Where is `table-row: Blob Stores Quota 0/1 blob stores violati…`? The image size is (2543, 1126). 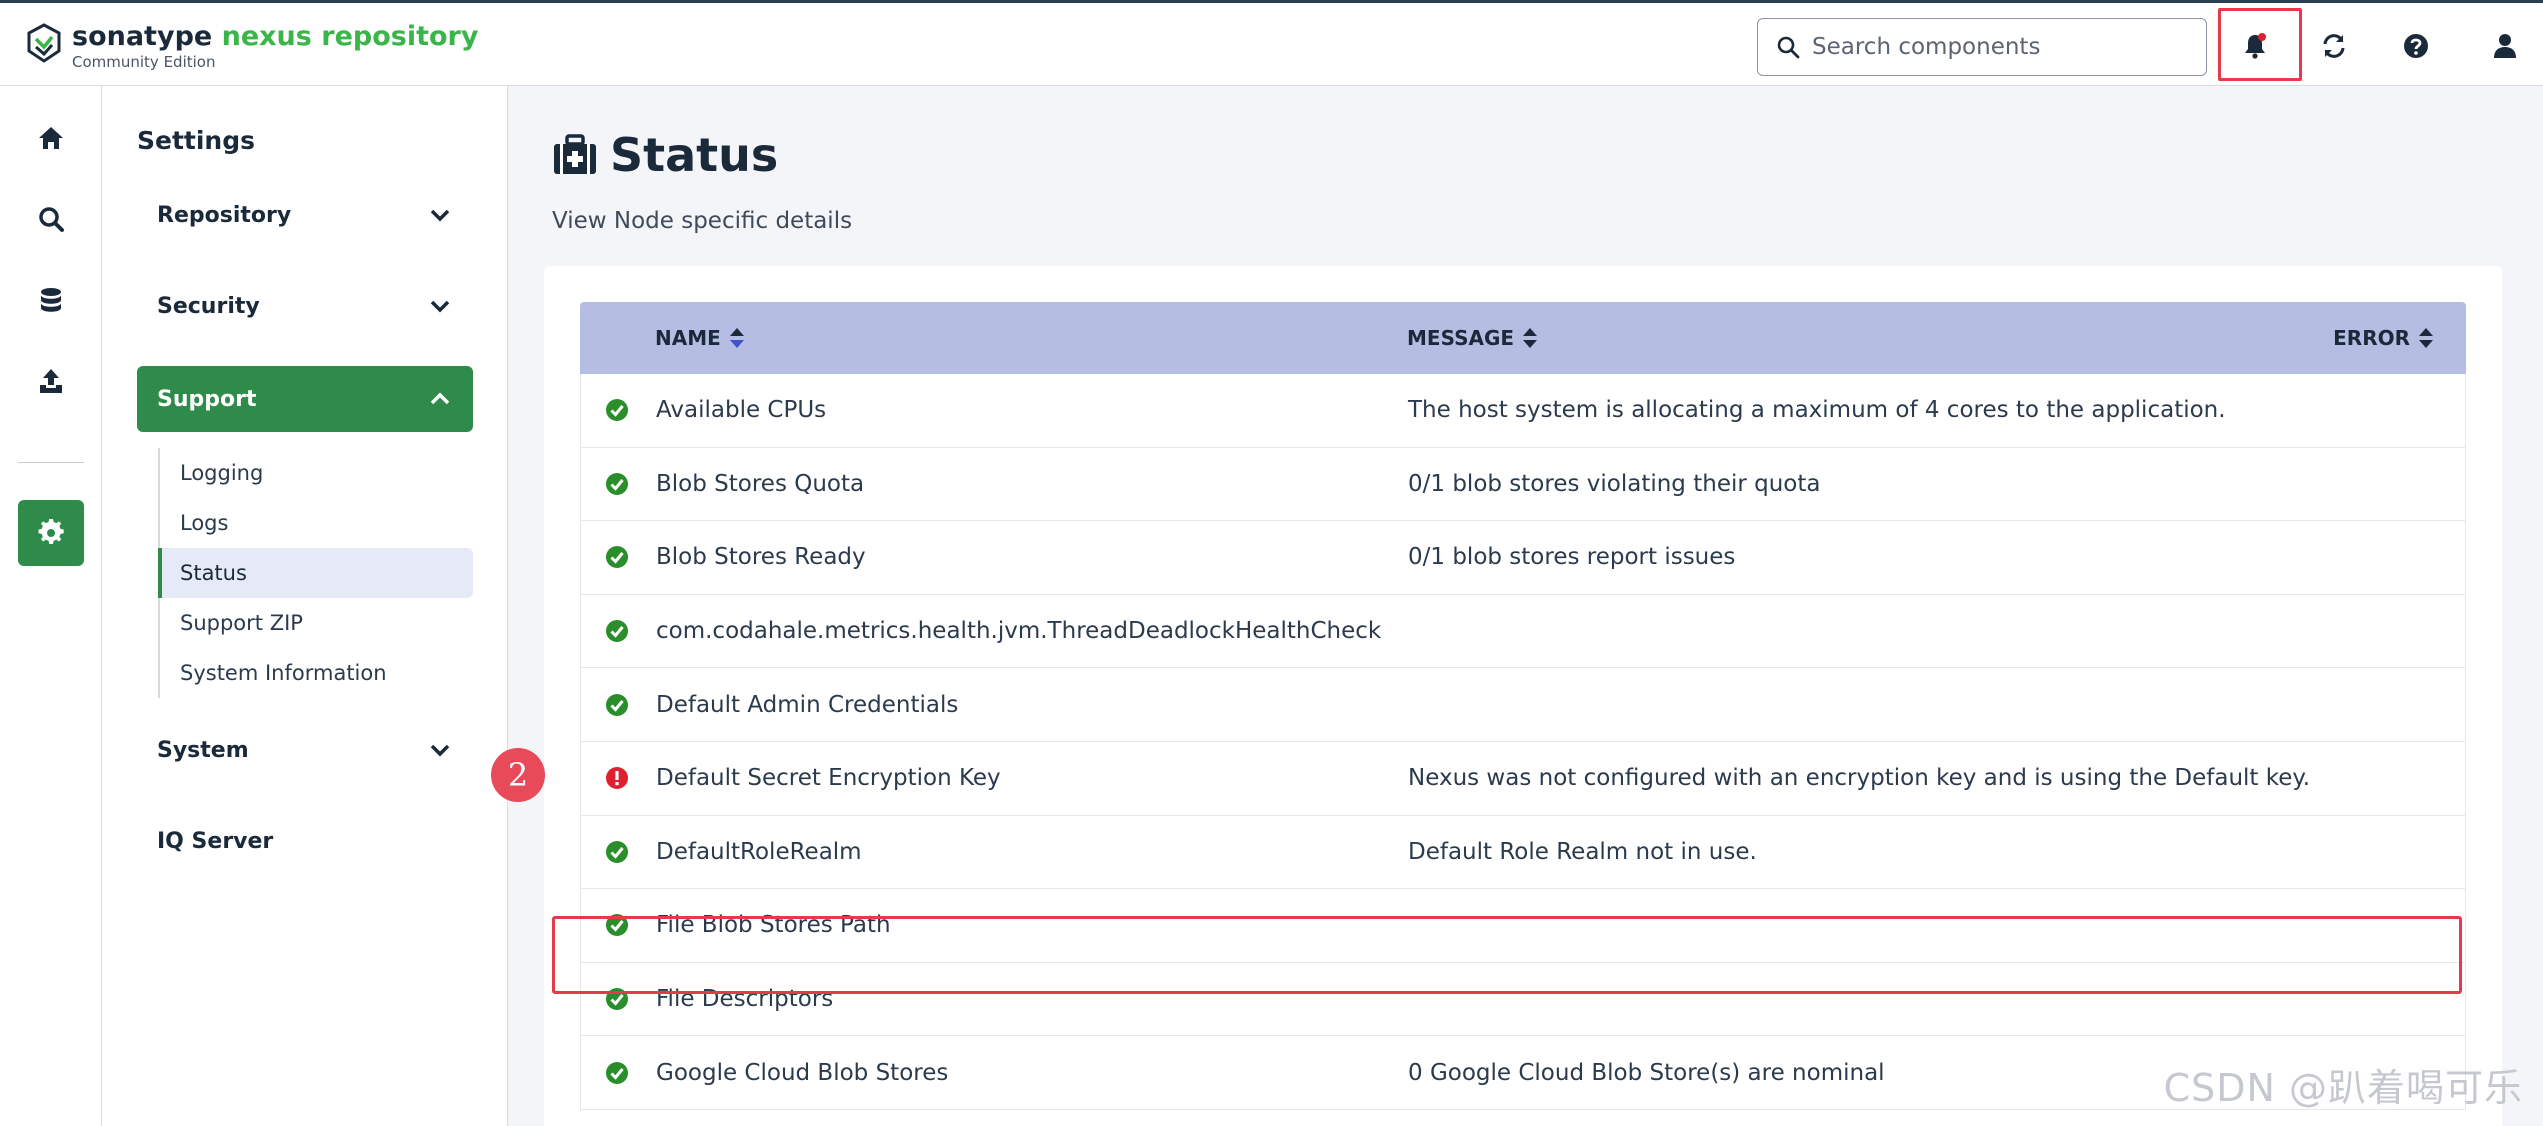 table-row: Blob Stores Quota 0/1 blob stores violati… is located at coordinates (1523, 485).